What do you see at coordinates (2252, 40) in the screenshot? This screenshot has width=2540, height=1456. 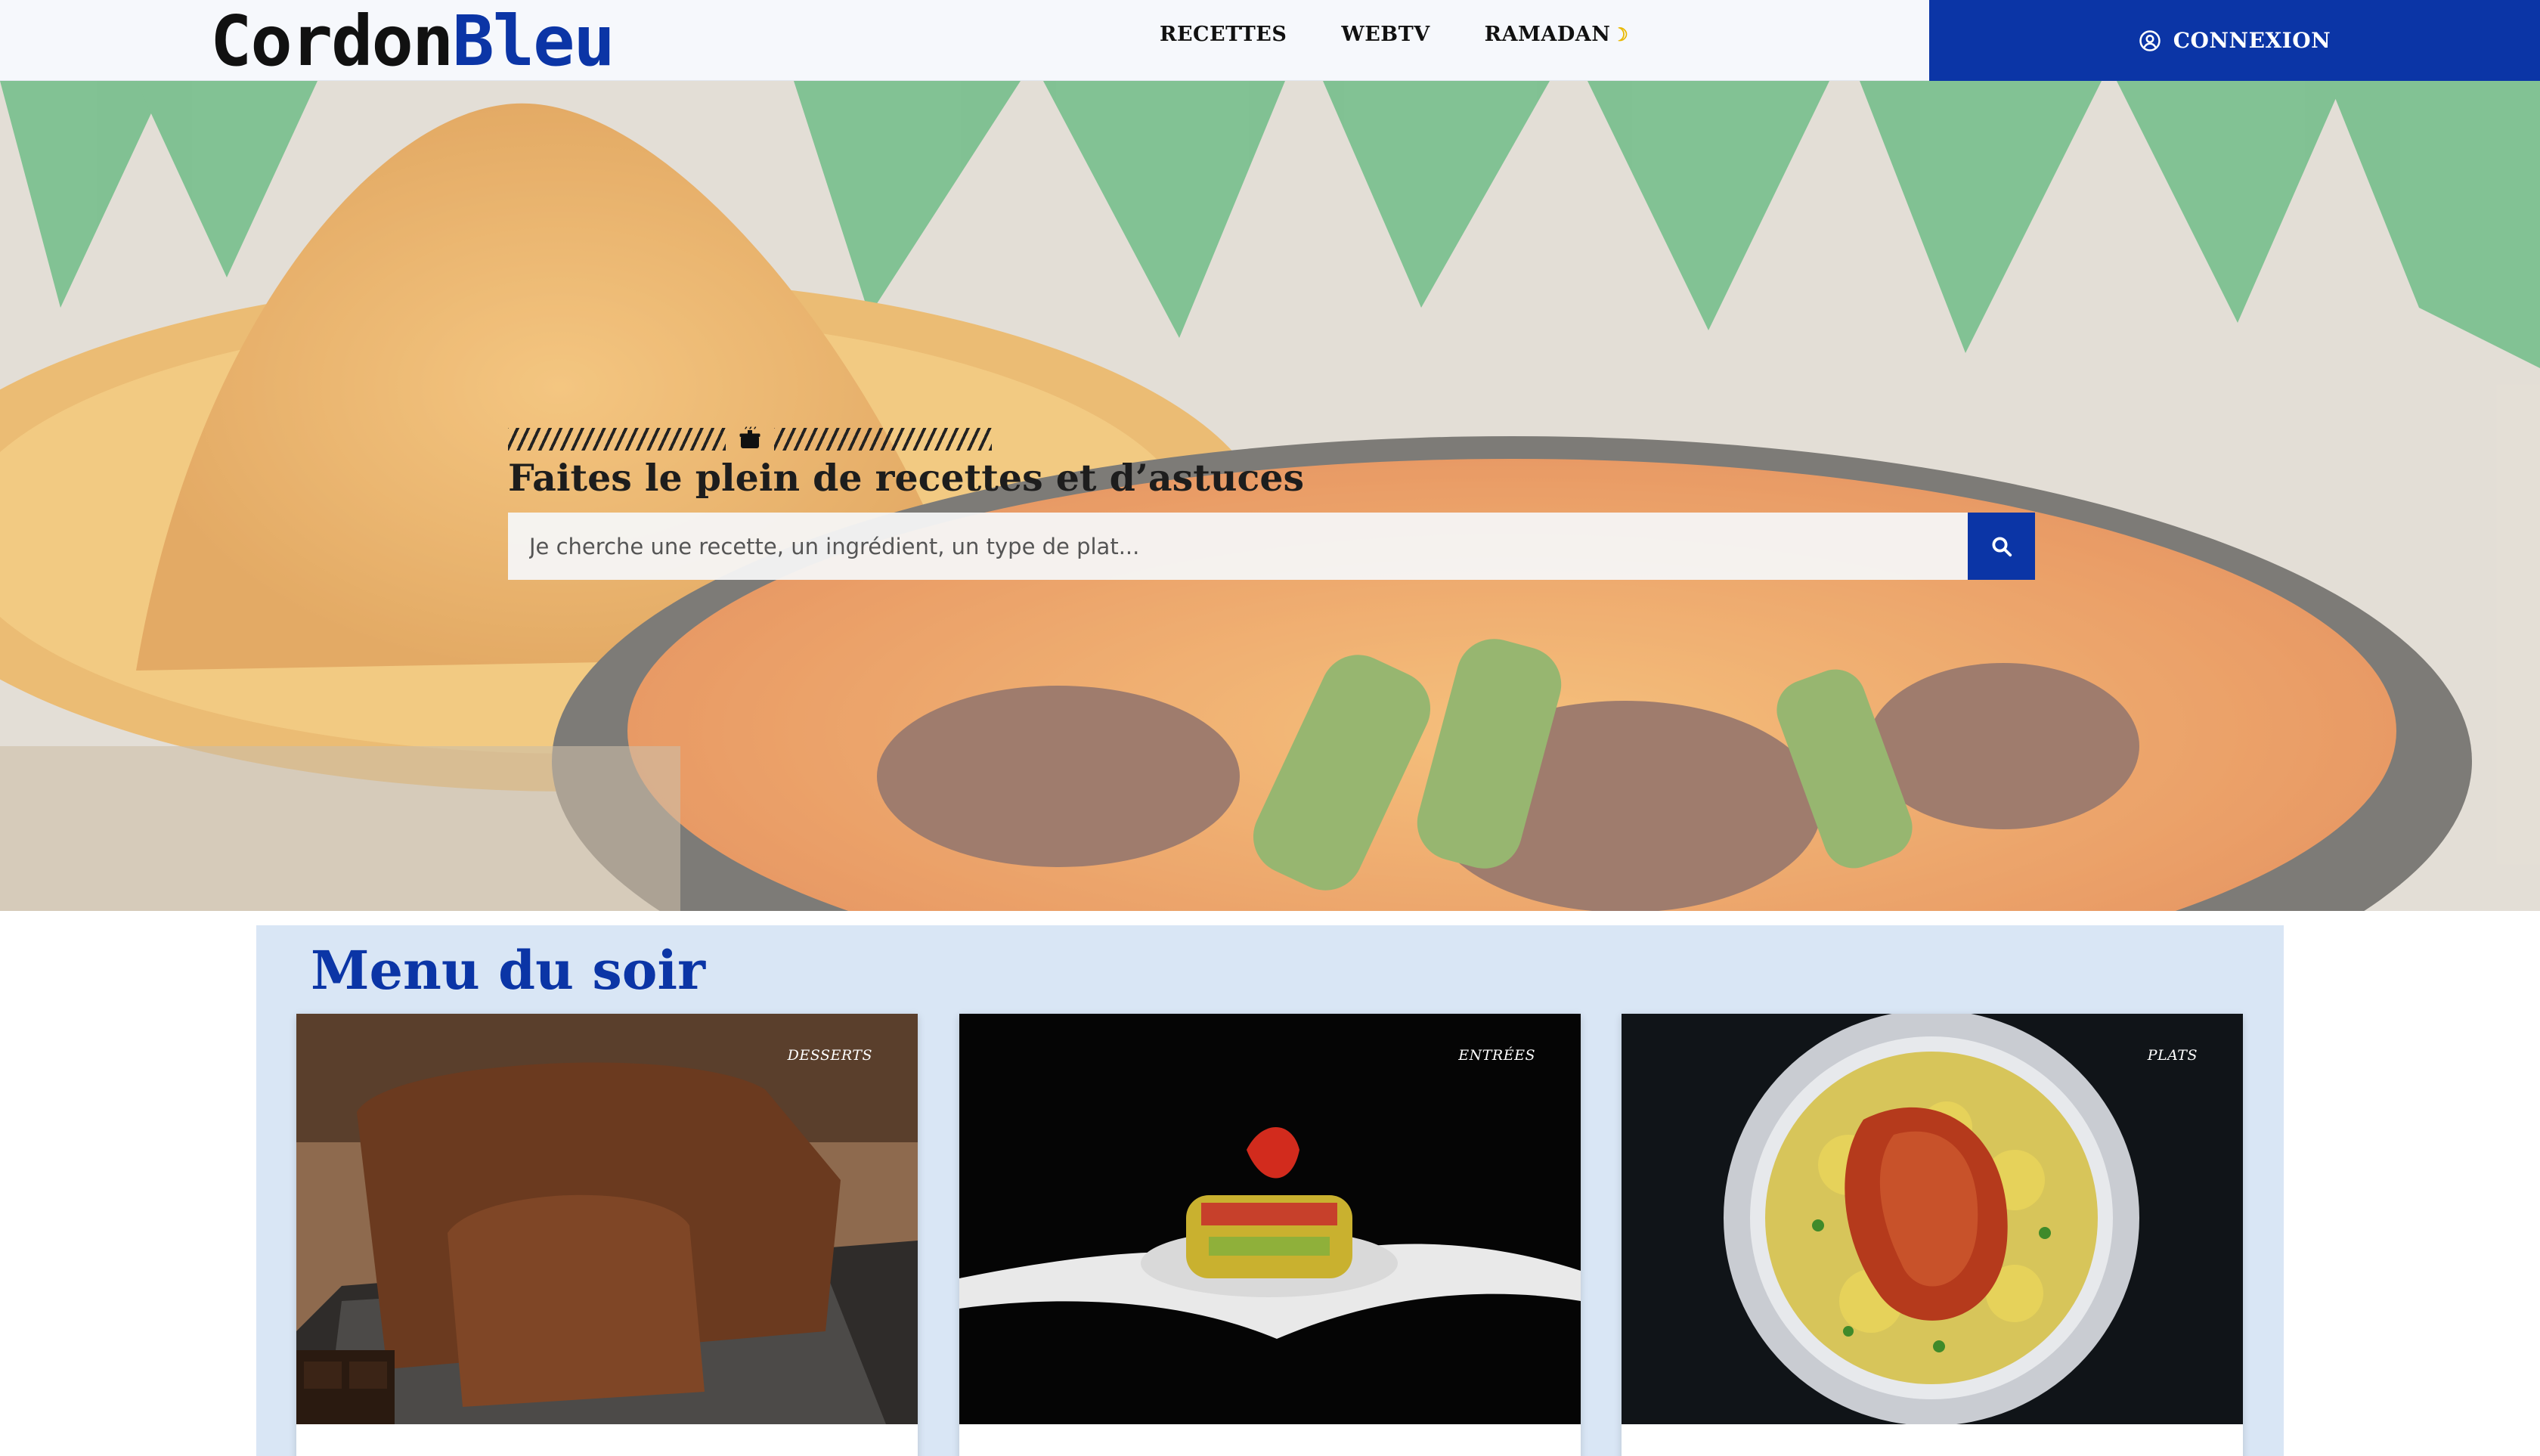 I see `login-label: CONNEXION` at bounding box center [2252, 40].